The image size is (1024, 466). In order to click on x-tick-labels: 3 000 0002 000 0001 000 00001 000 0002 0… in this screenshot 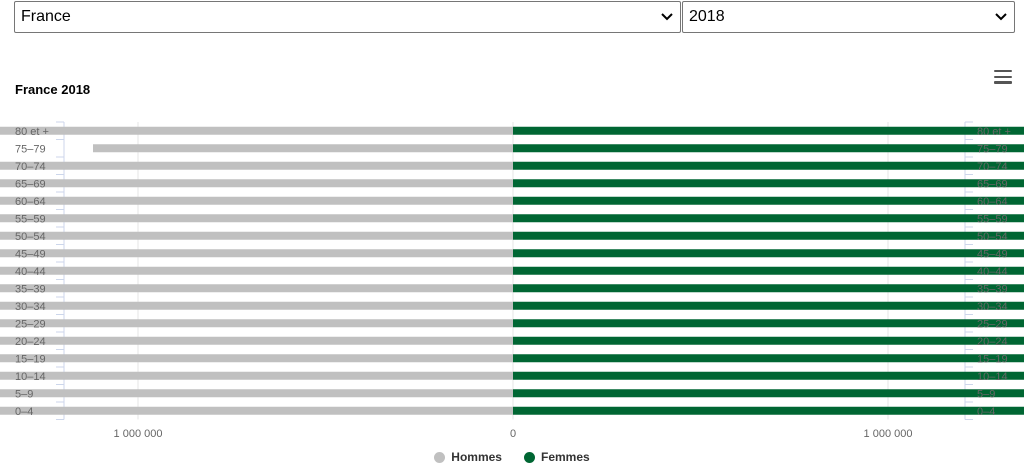, I will do `click(513, 434)`.